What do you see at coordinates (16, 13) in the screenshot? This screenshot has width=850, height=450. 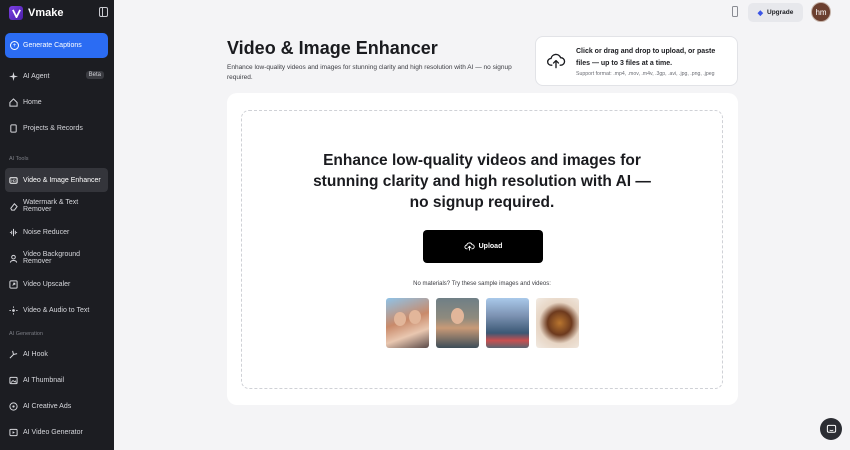 I see `vmake-logo-icon` at bounding box center [16, 13].